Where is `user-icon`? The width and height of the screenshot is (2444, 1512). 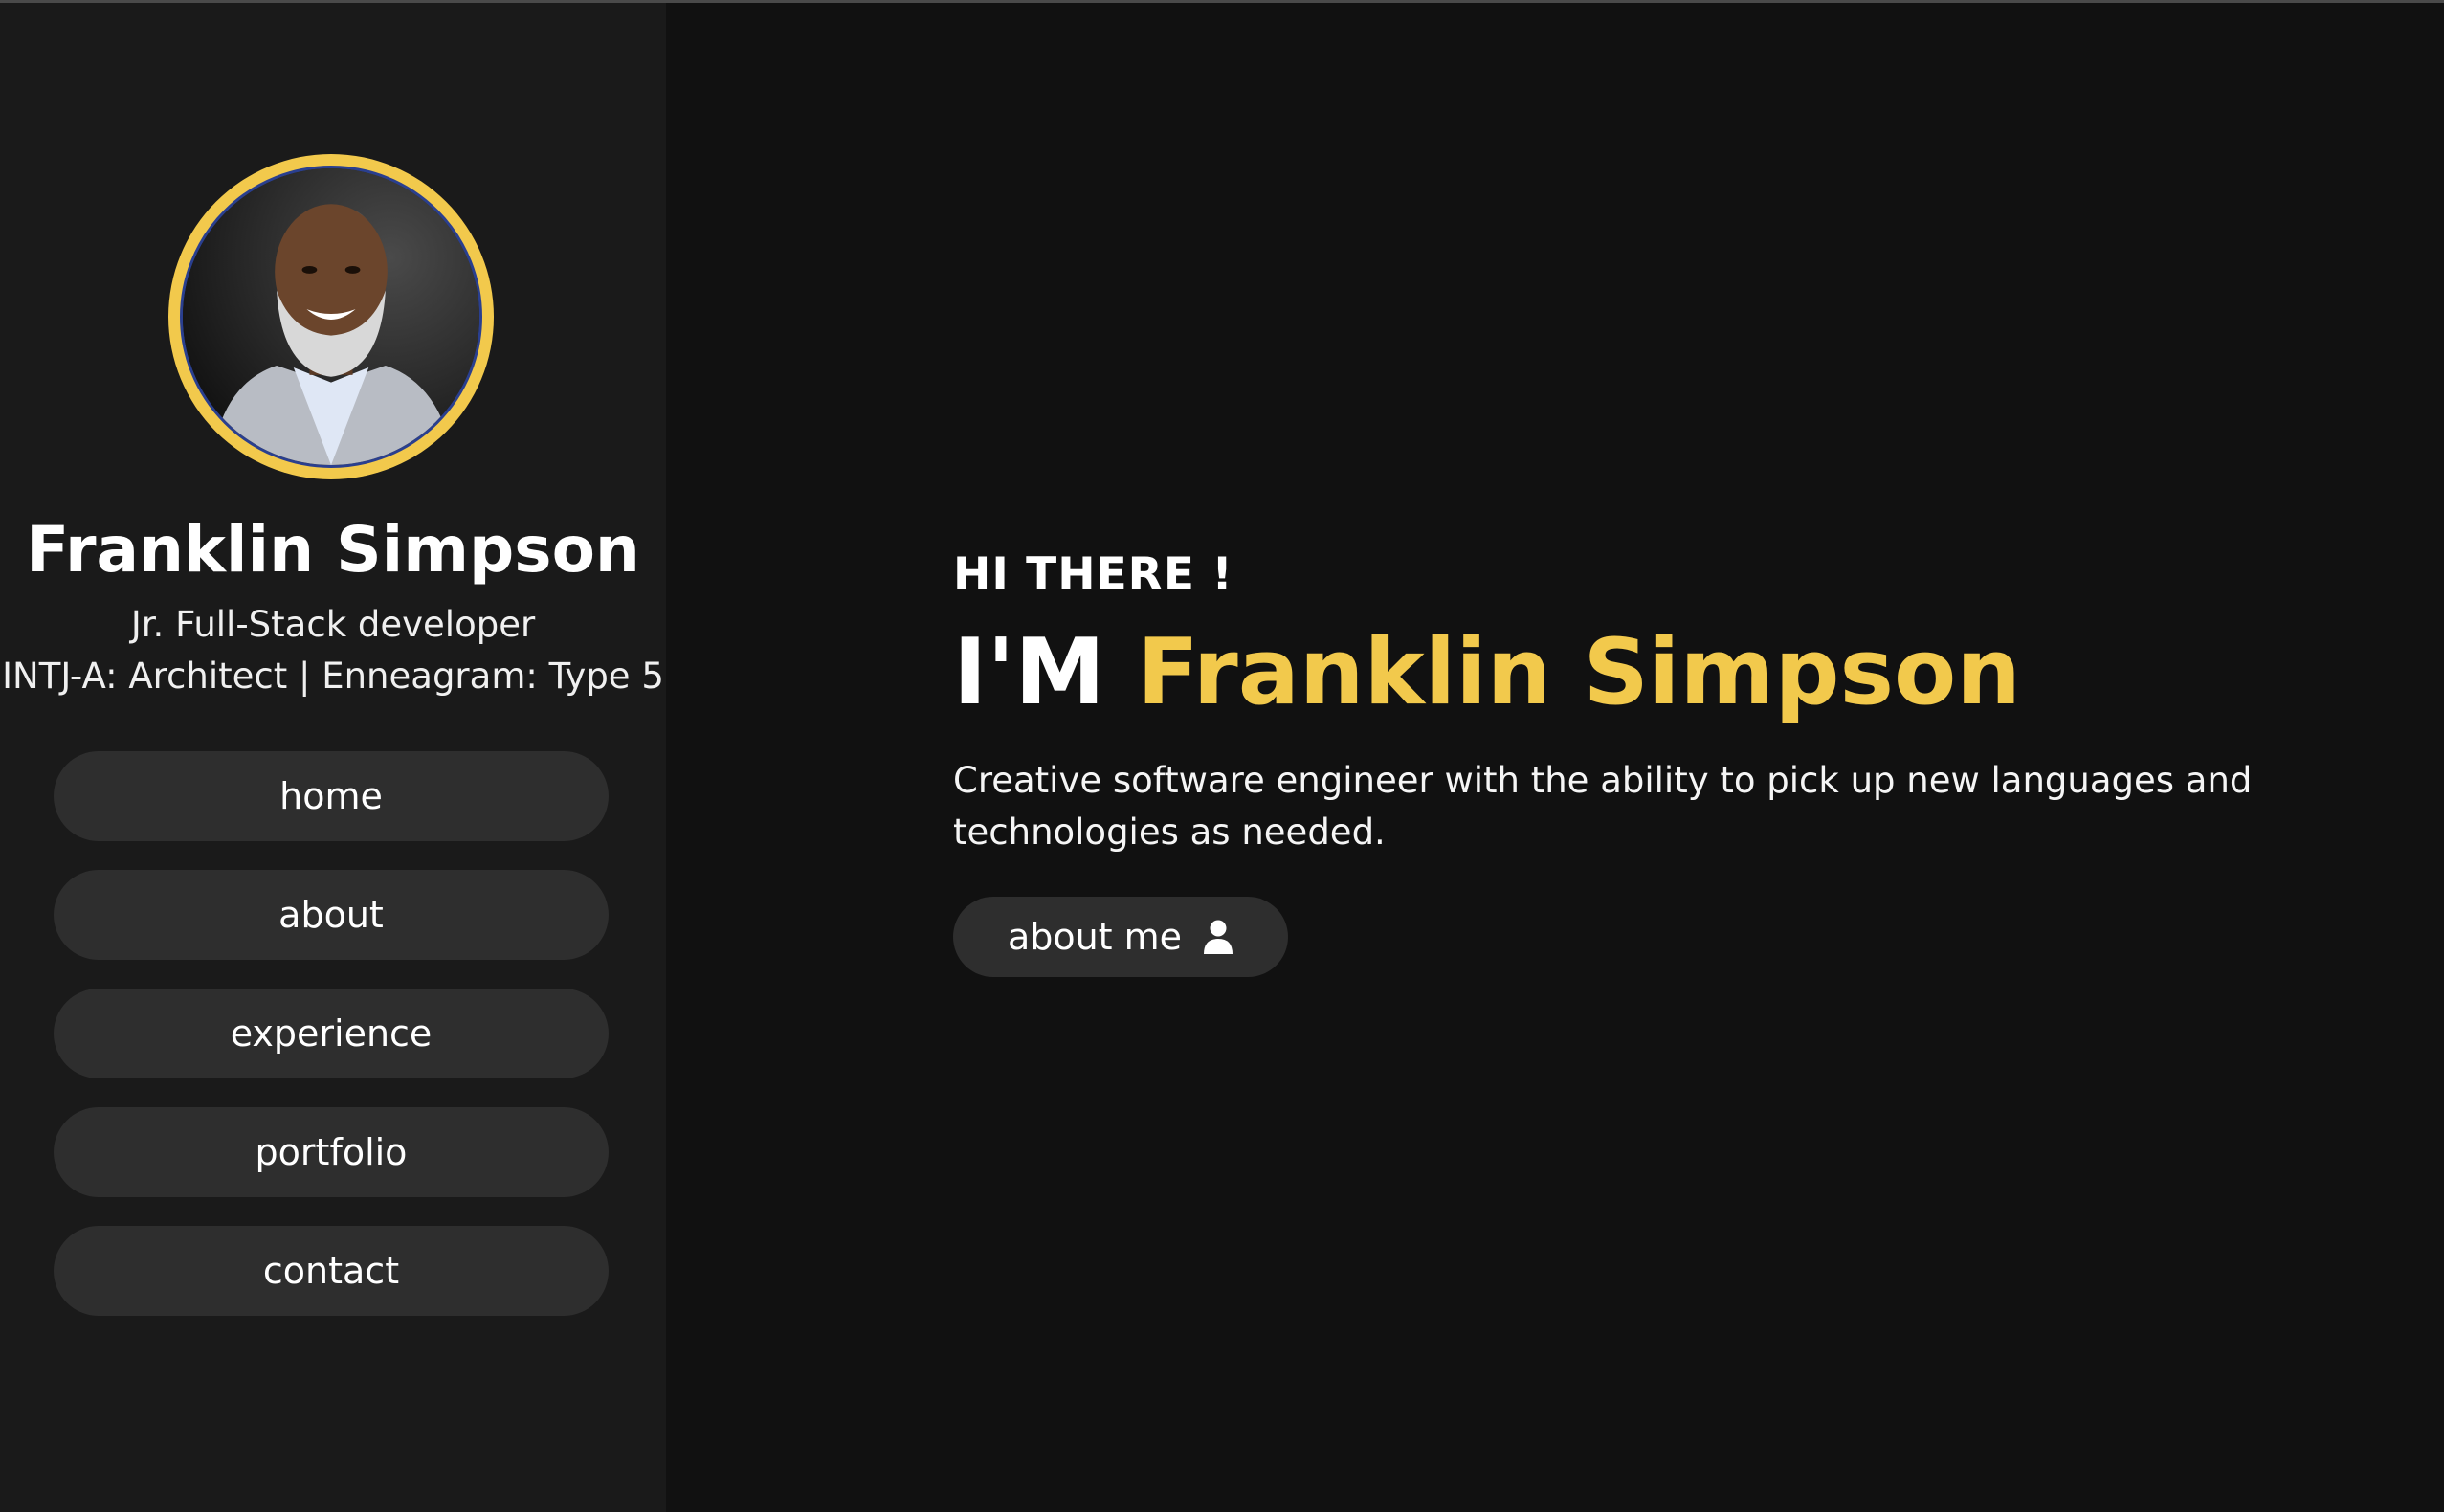 user-icon is located at coordinates (1218, 937).